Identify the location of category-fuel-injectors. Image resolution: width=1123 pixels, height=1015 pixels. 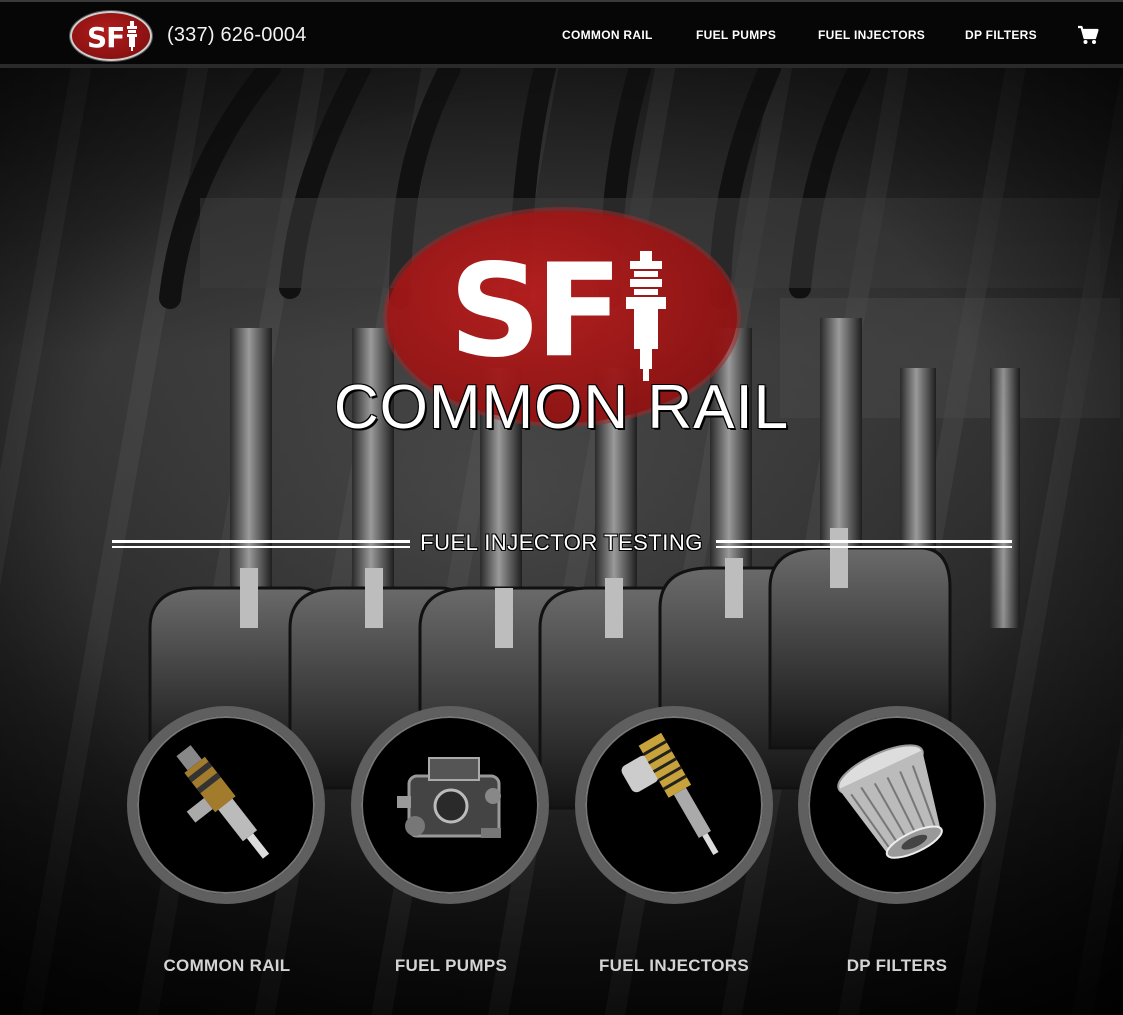
(674, 805).